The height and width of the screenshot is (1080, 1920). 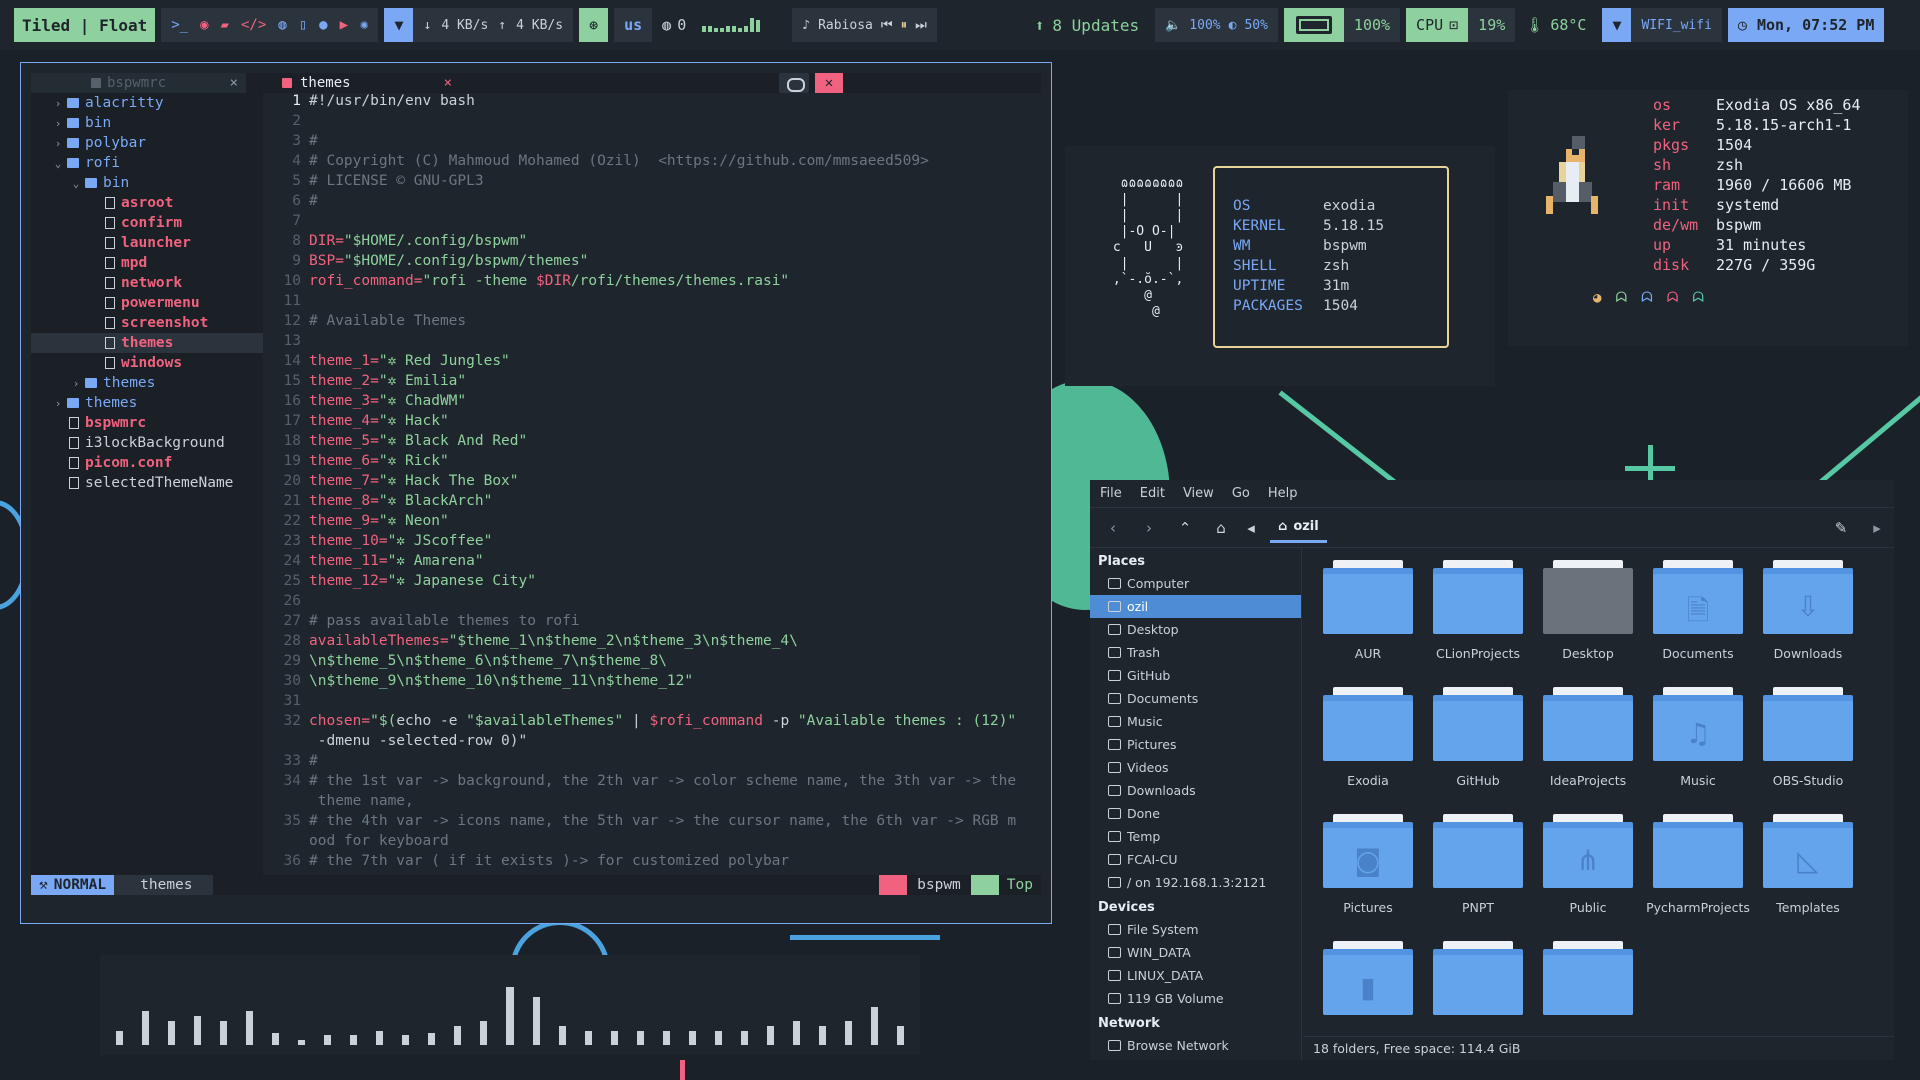 What do you see at coordinates (1195, 929) in the screenshot?
I see `sidebar-item: File System` at bounding box center [1195, 929].